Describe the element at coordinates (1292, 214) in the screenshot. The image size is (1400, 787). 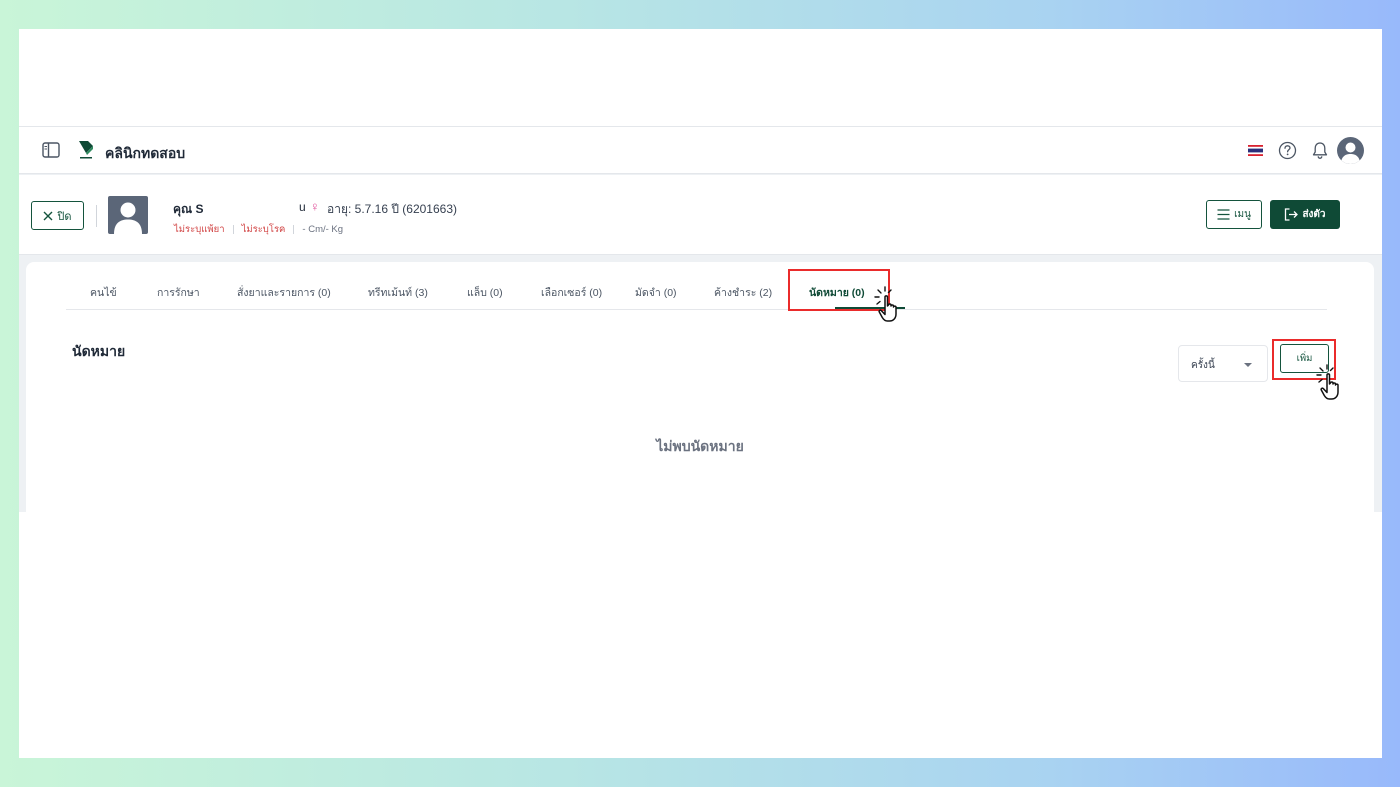
I see `exit-arrow-icon` at that location.